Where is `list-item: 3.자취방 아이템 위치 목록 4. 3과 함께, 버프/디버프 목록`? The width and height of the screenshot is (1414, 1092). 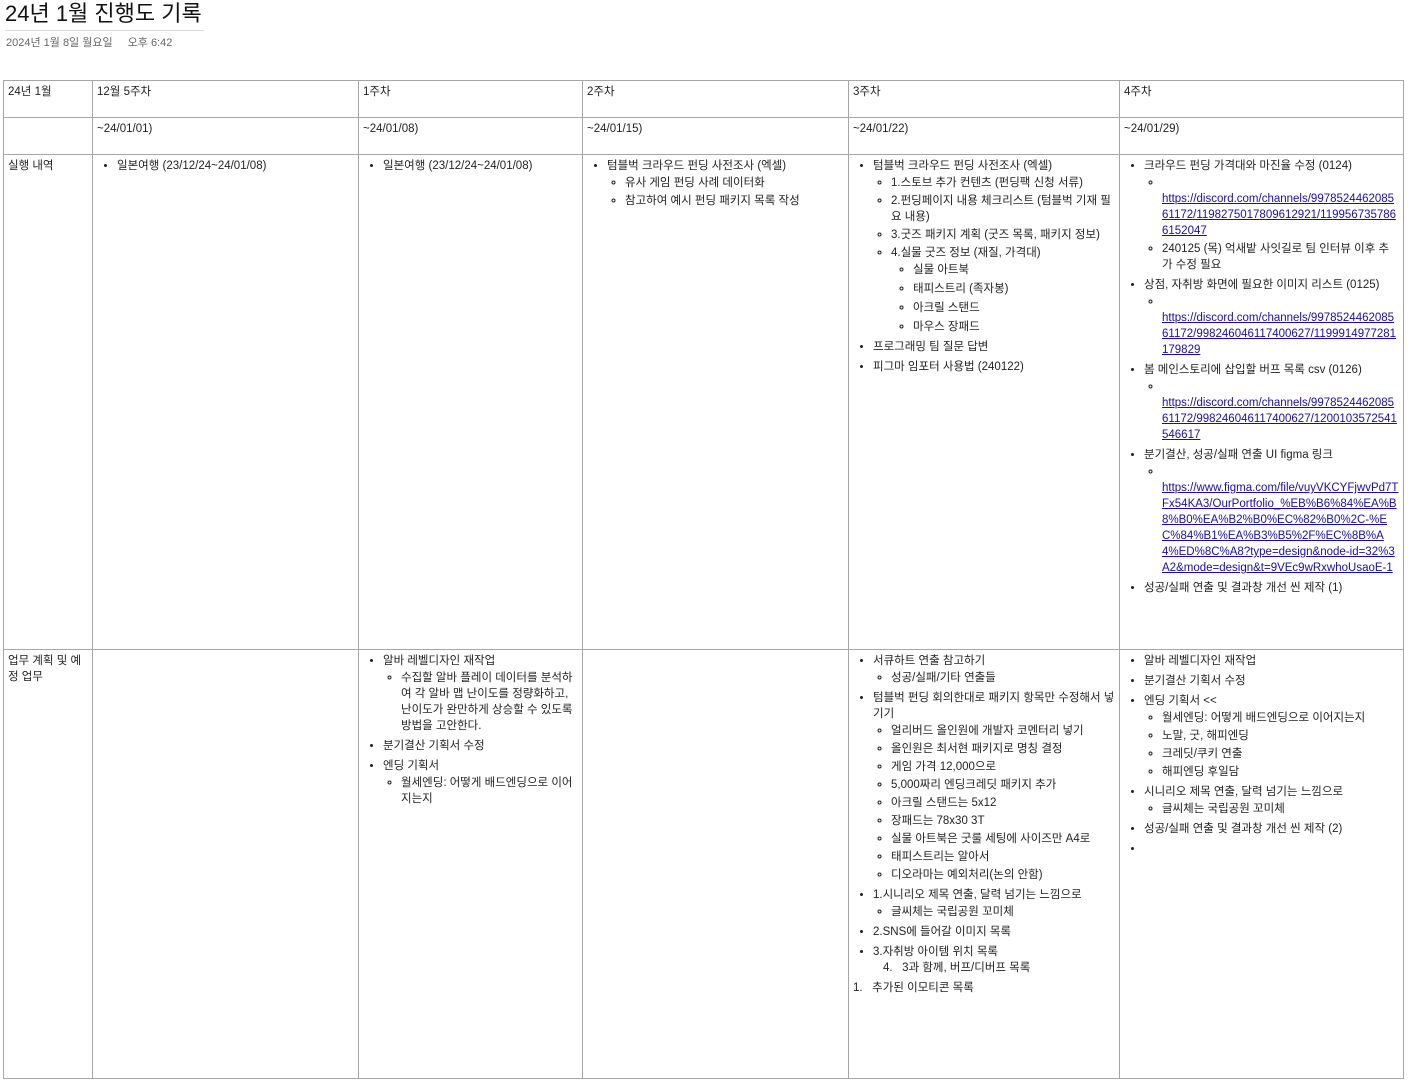 list-item: 3.자취방 아이템 위치 목록 4. 3과 함께, 버프/디버프 목록 is located at coordinates (994, 960).